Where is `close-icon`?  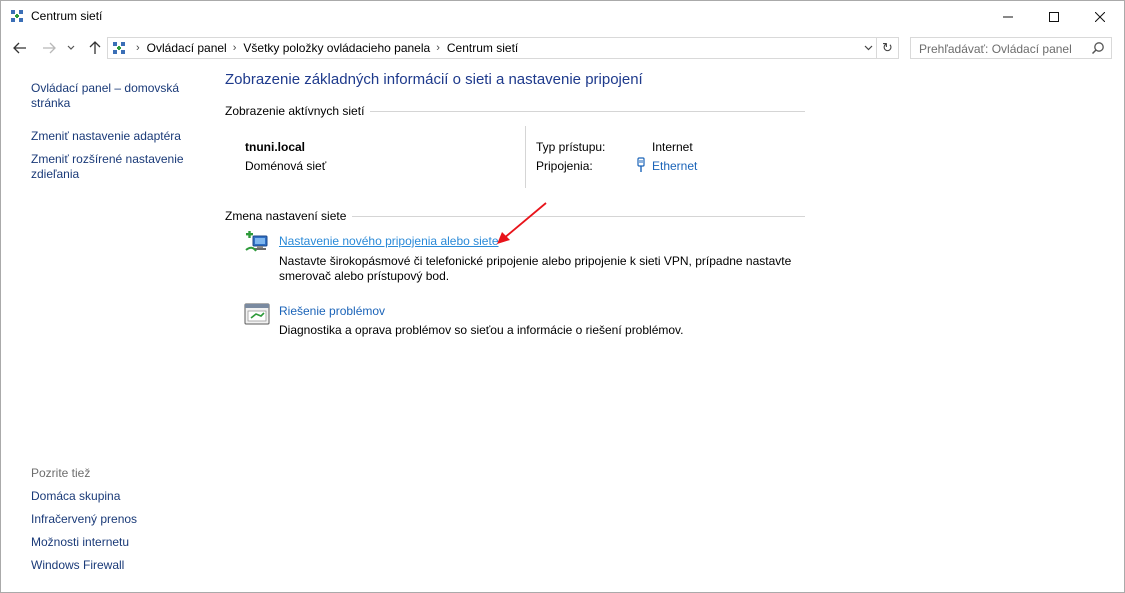 close-icon is located at coordinates (1100, 16).